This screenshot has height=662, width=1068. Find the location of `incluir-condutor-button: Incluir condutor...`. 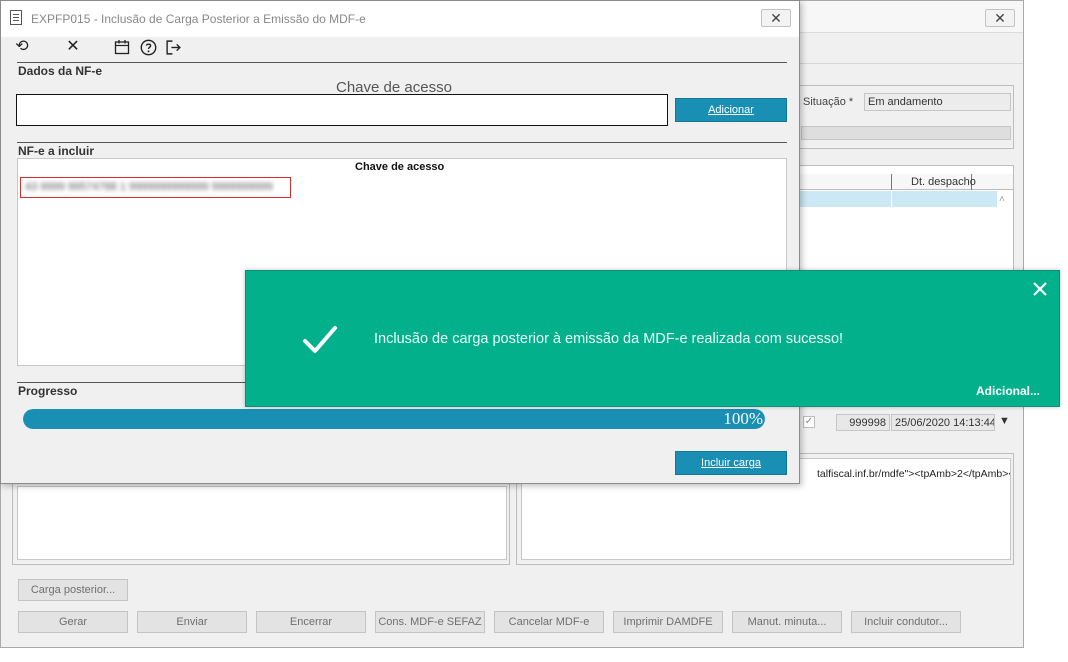

incluir-condutor-button: Incluir condutor... is located at coordinates (906, 622).